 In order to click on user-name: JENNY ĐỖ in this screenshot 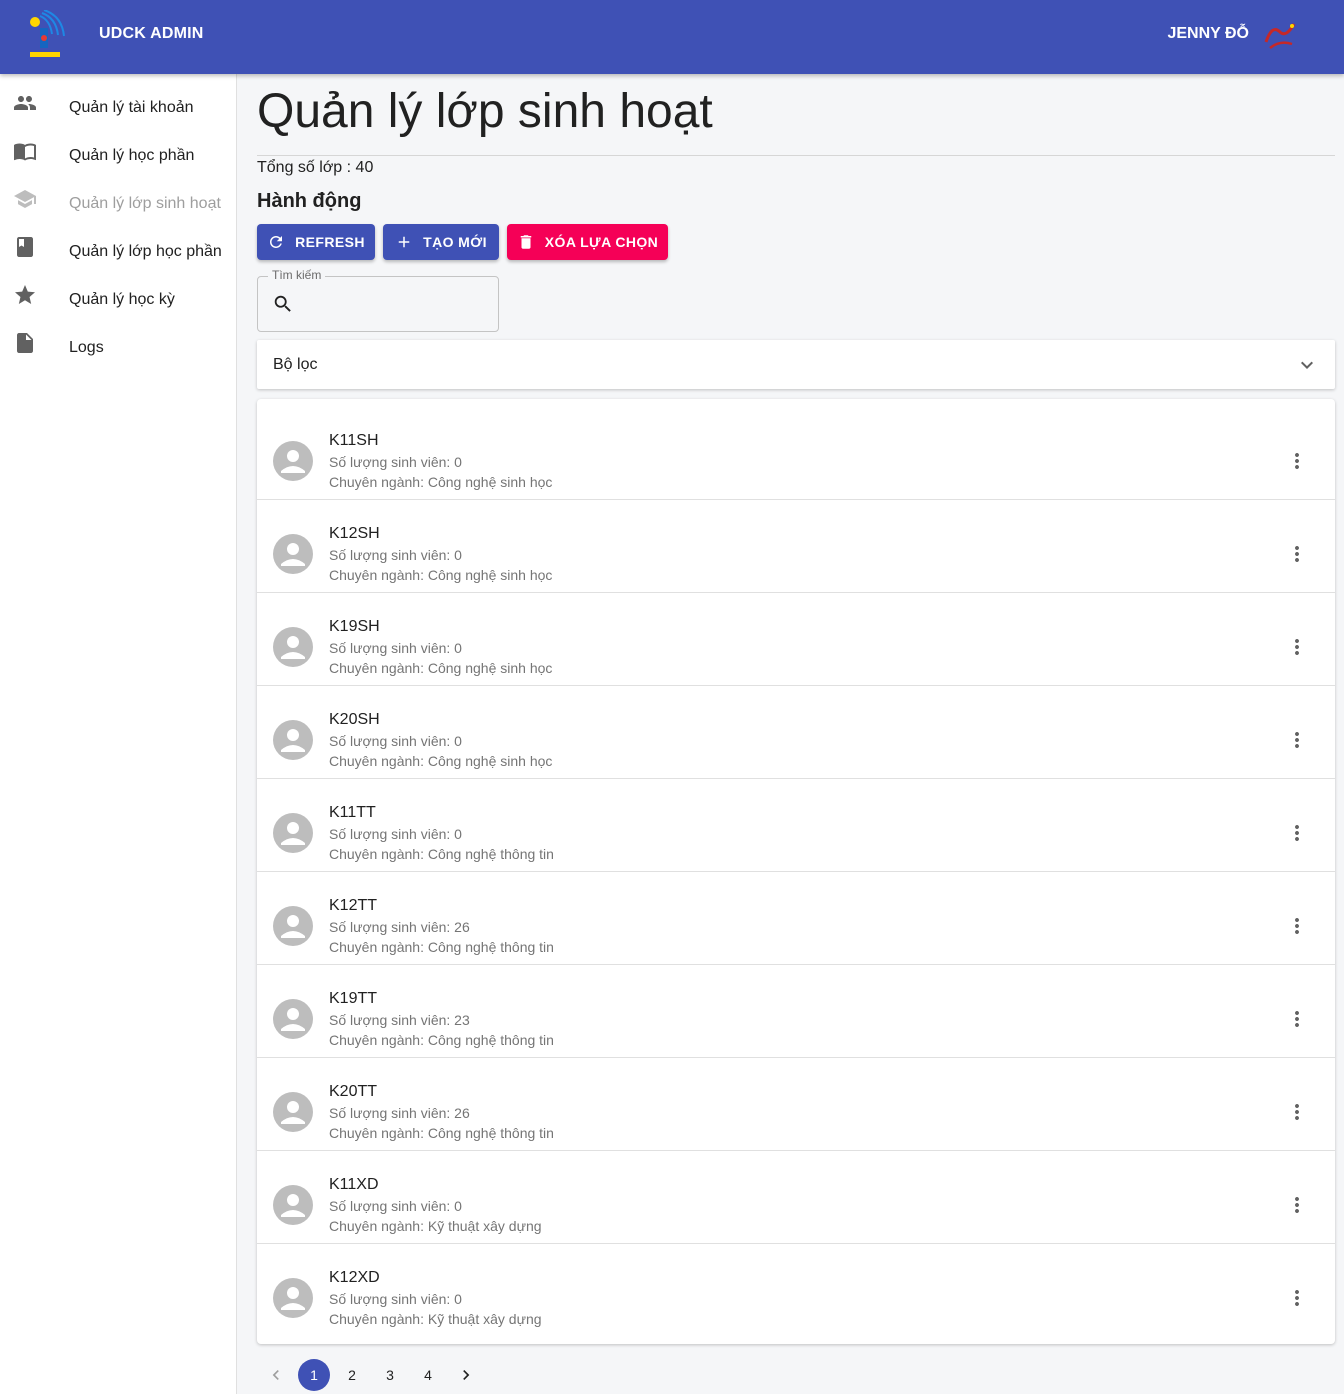, I will do `click(1208, 34)`.